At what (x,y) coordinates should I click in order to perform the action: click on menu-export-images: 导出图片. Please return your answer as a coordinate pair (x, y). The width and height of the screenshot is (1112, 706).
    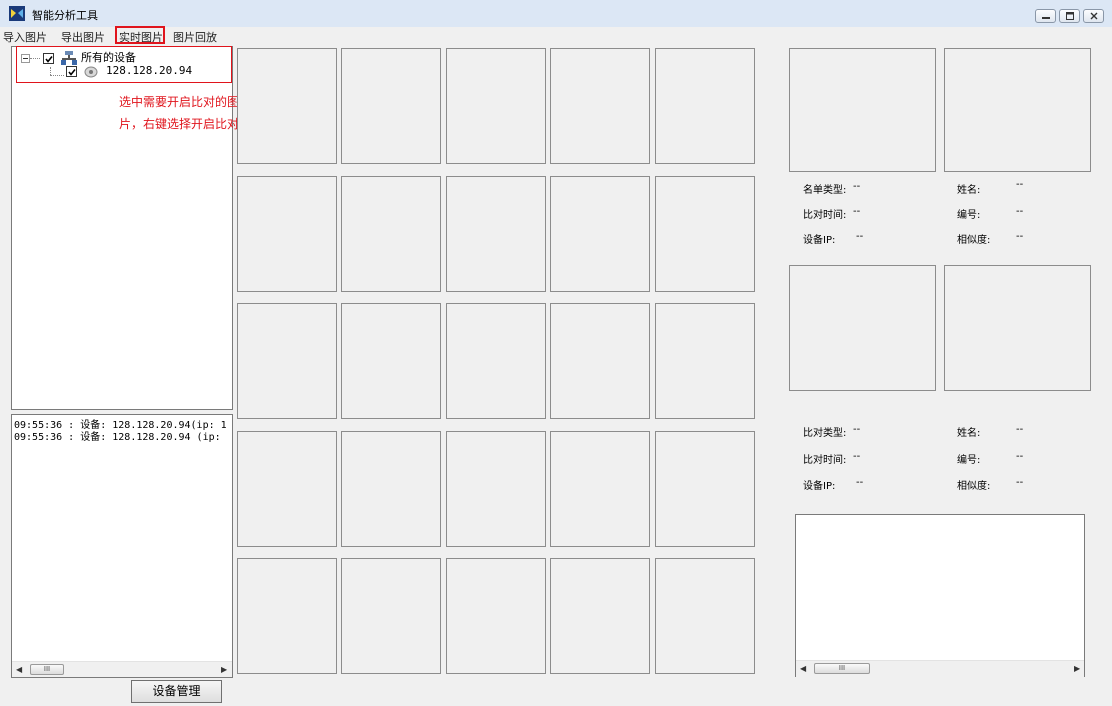
    Looking at the image, I should click on (83, 37).